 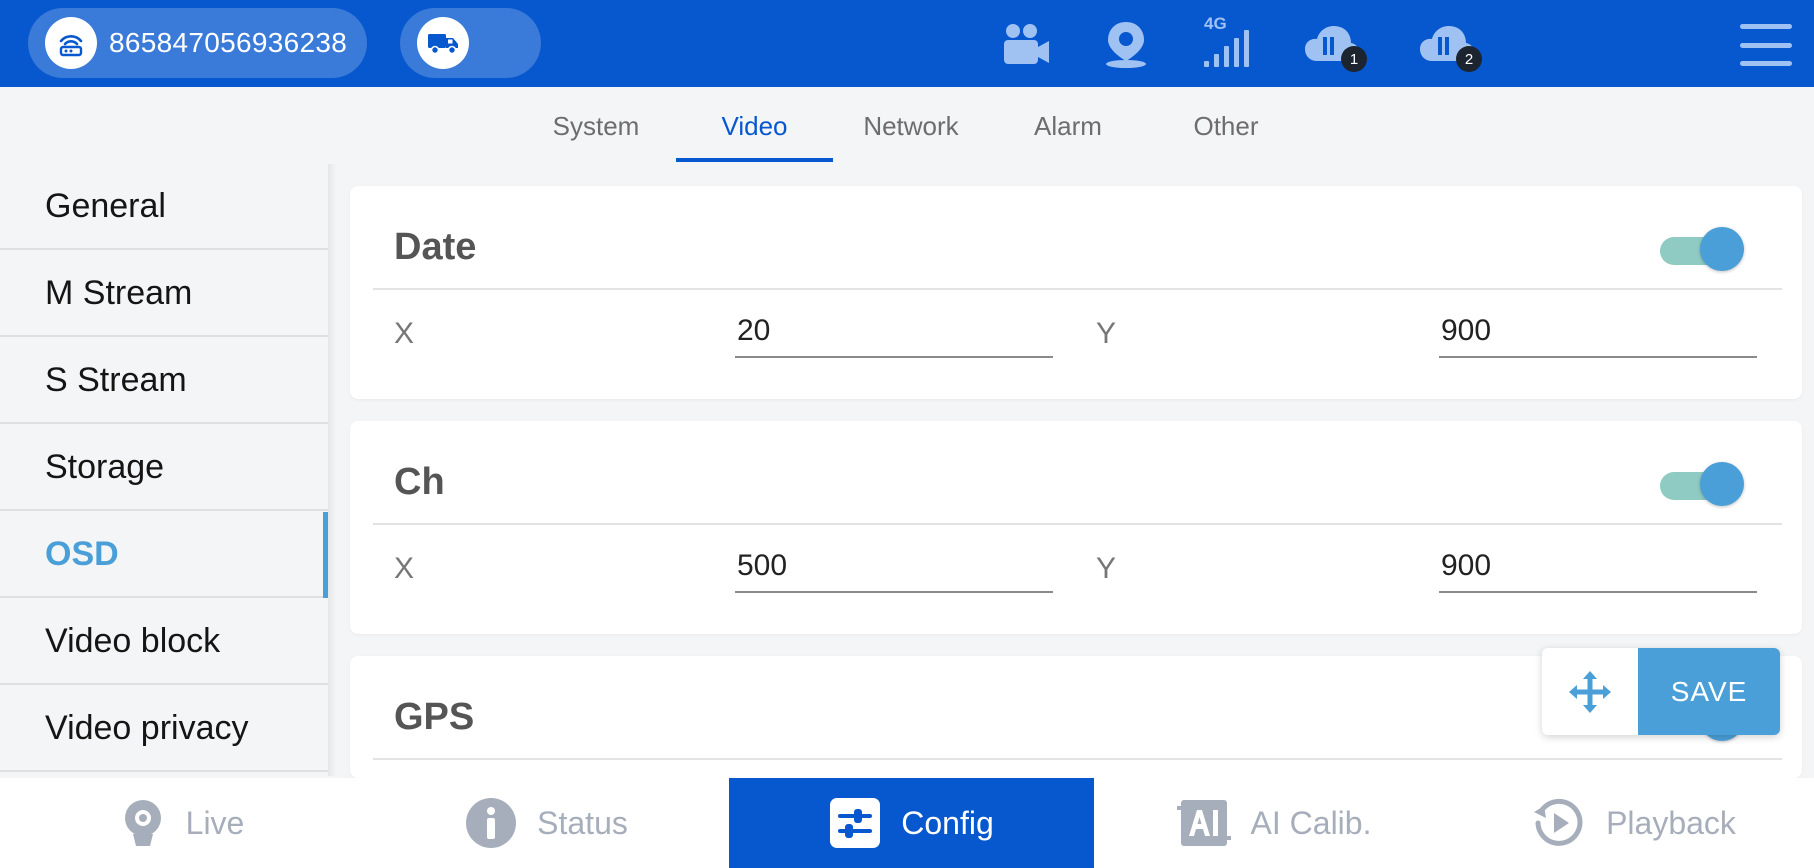 I want to click on vehicle-pill, so click(x=470, y=43).